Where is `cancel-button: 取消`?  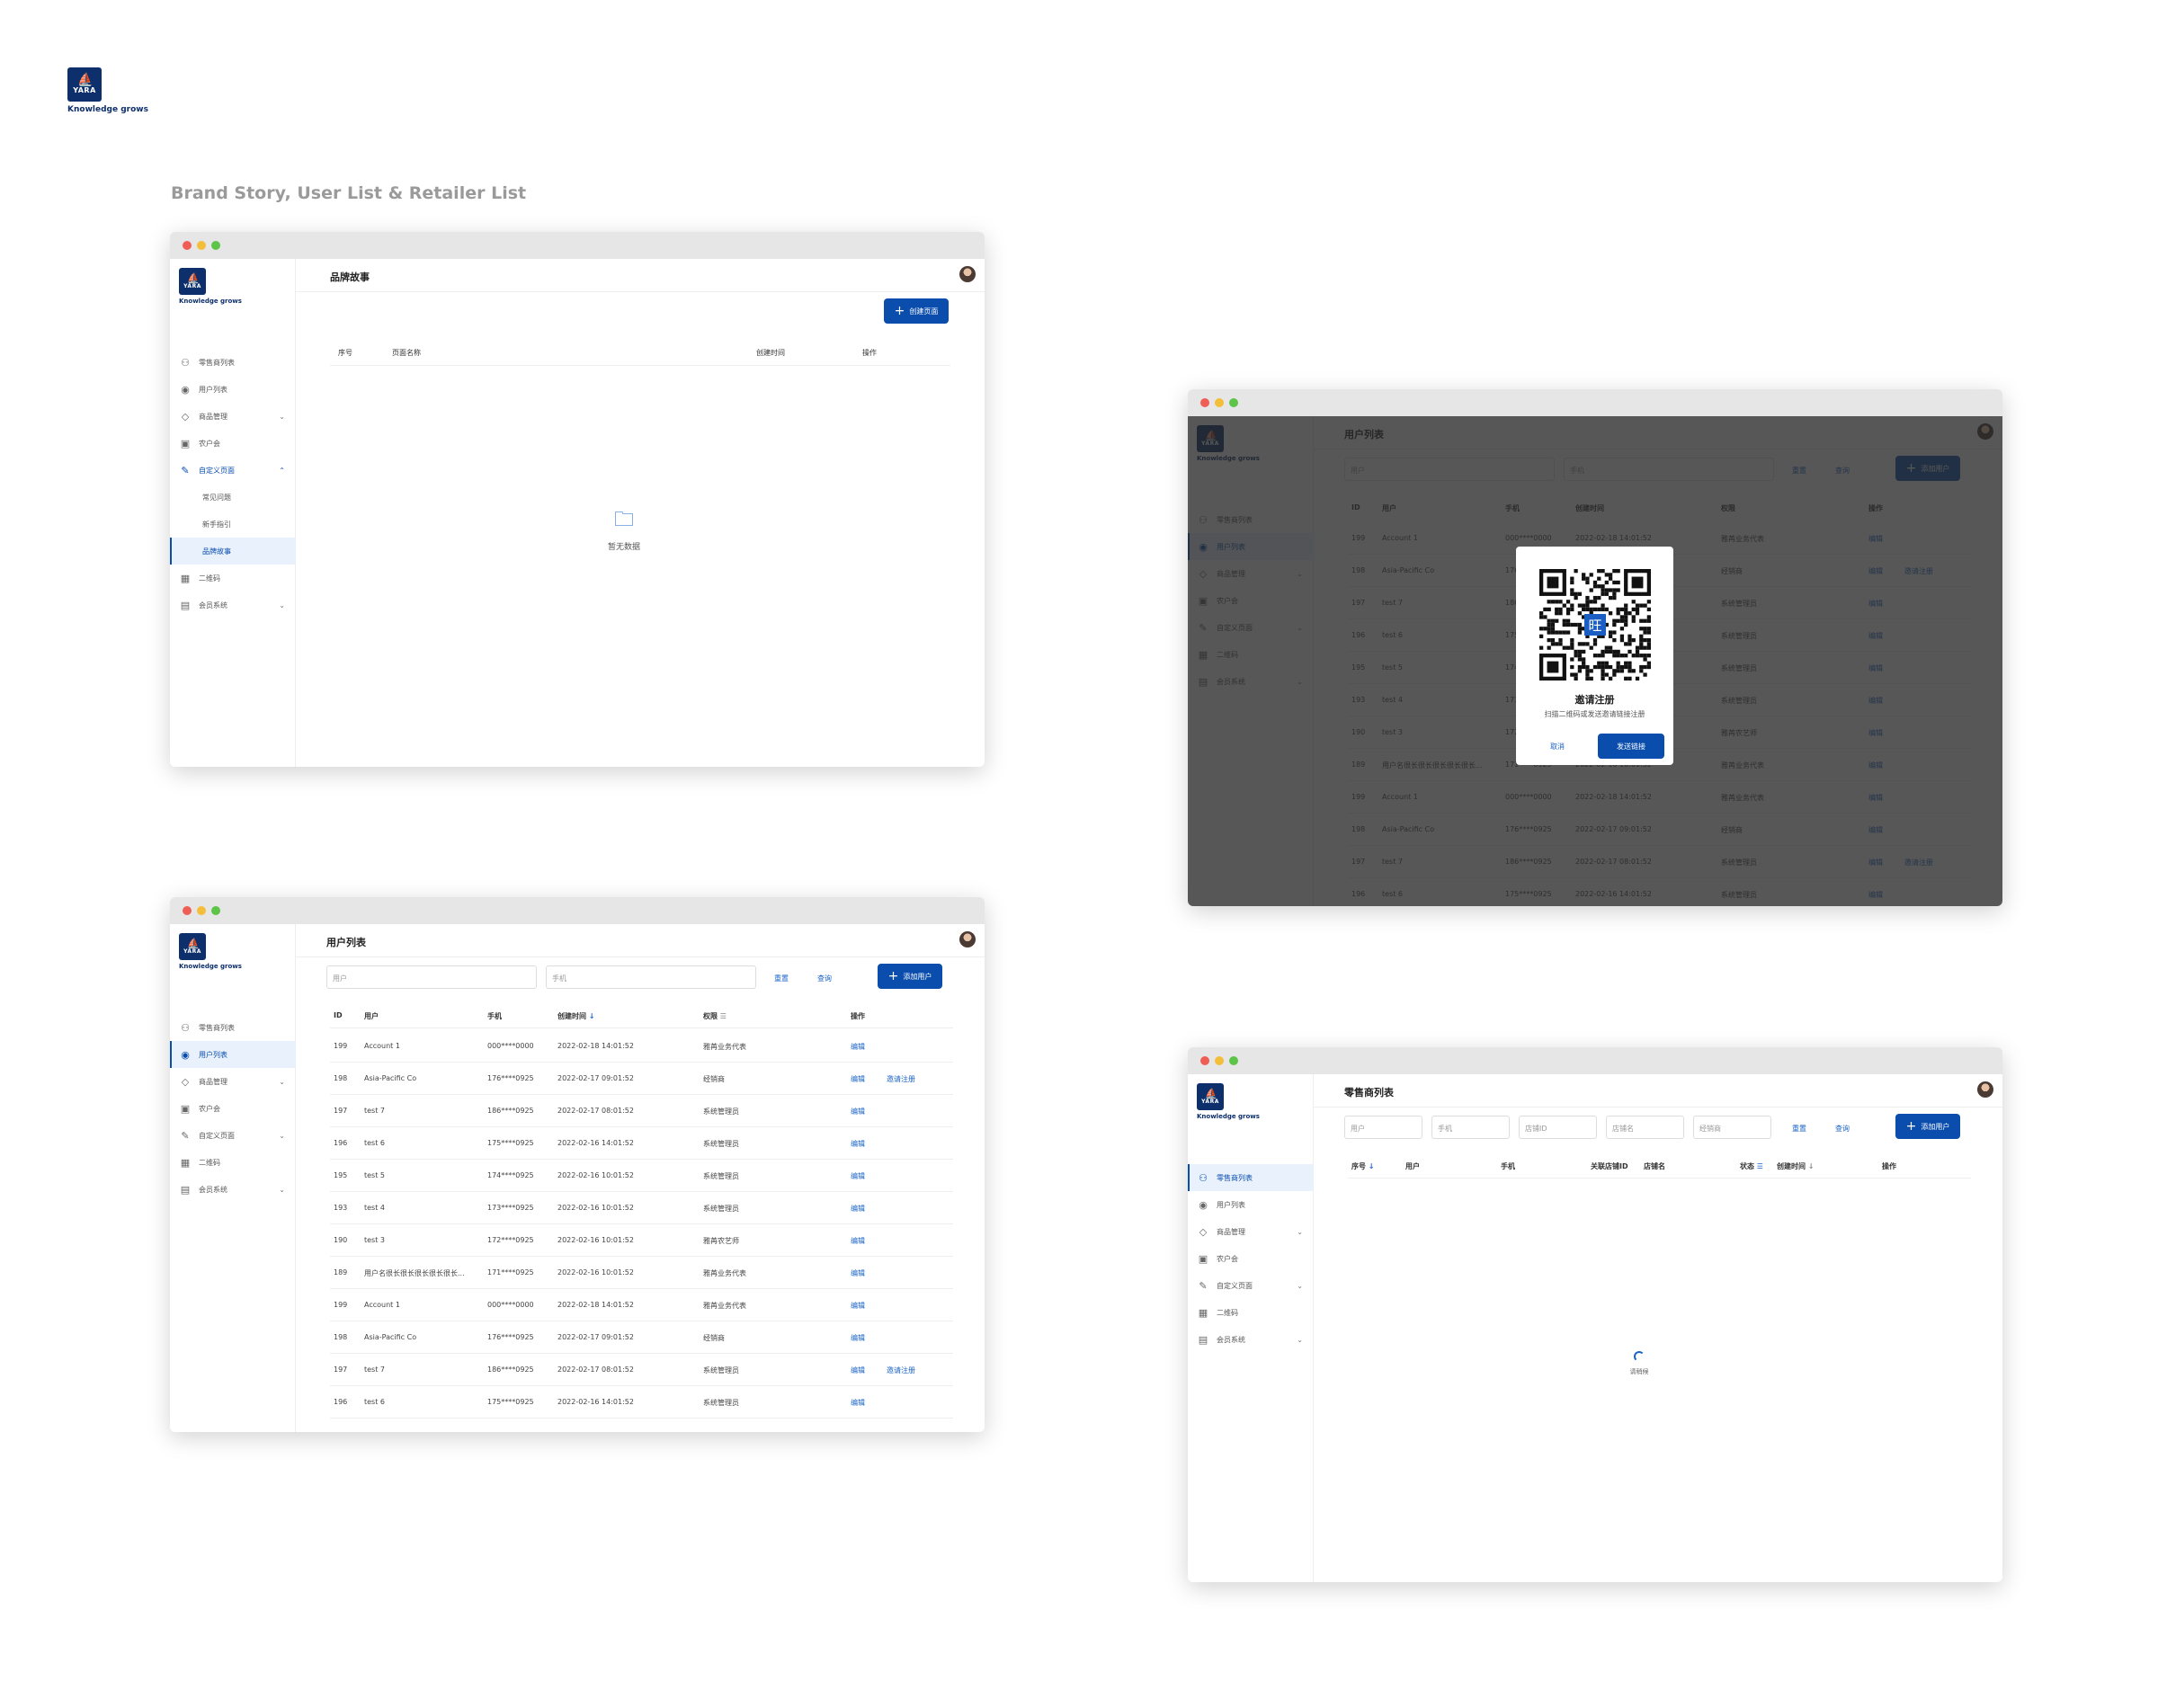 cancel-button: 取消 is located at coordinates (1557, 747).